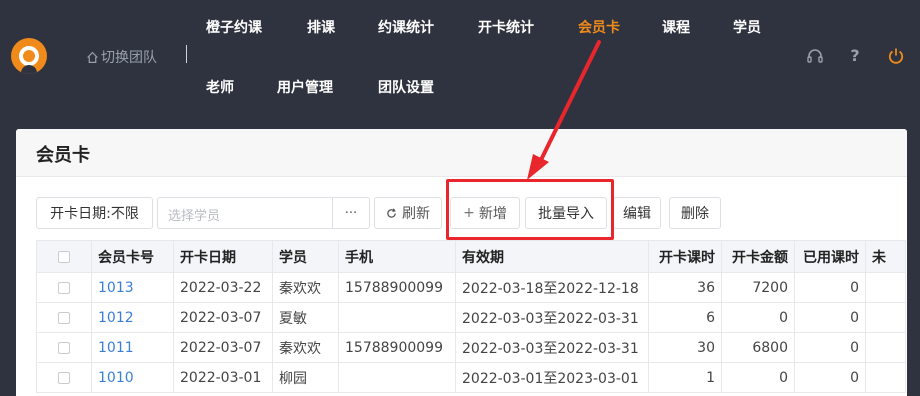  Describe the element at coordinates (416, 214) in the screenshot. I see `refresh-label: 刷新` at that location.